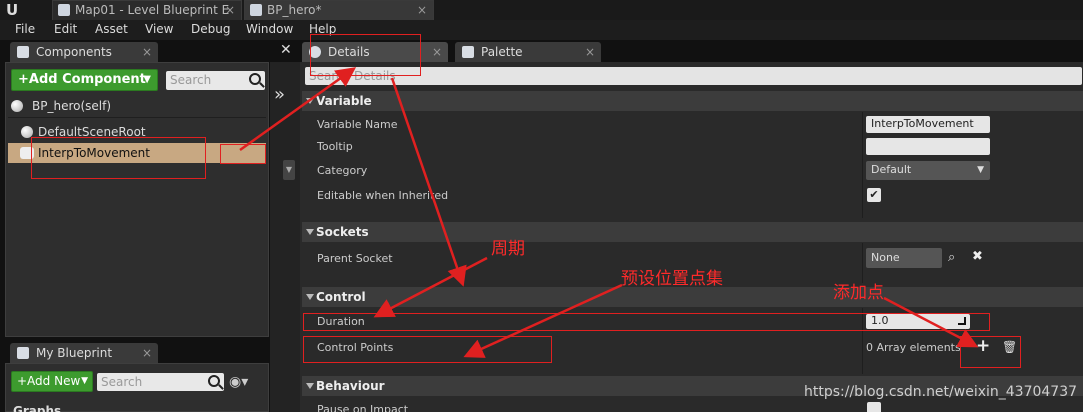  Describe the element at coordinates (290, 52) in the screenshot. I see `tools-icon: ✕` at that location.